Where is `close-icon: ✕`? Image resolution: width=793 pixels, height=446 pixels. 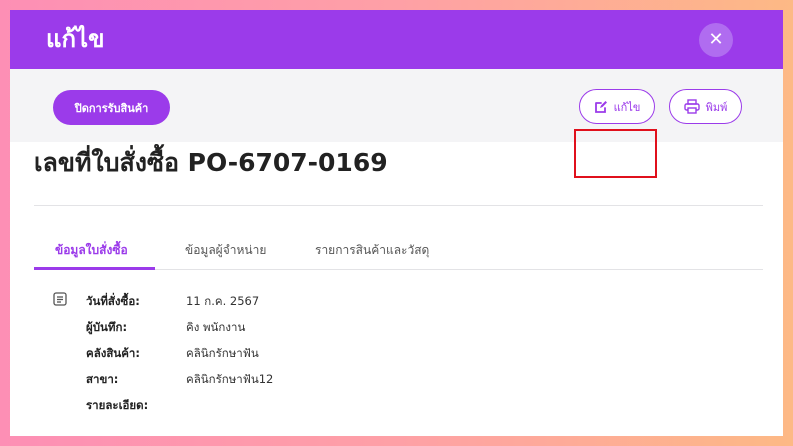
close-icon: ✕ is located at coordinates (716, 39).